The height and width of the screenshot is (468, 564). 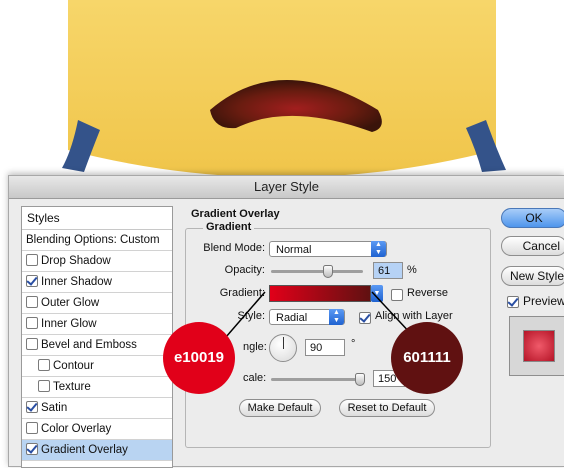 I want to click on group-title: Gradient, so click(x=229, y=227).